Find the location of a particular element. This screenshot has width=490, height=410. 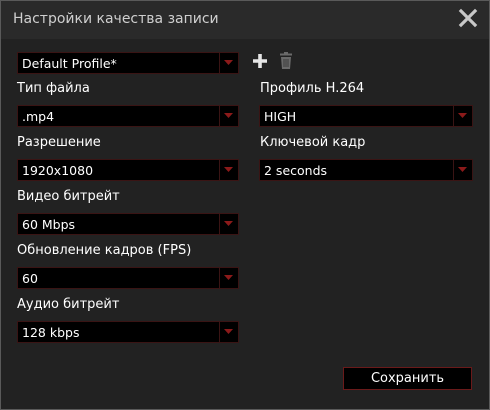

keyframe-select: 2 seconds is located at coordinates (366, 170).